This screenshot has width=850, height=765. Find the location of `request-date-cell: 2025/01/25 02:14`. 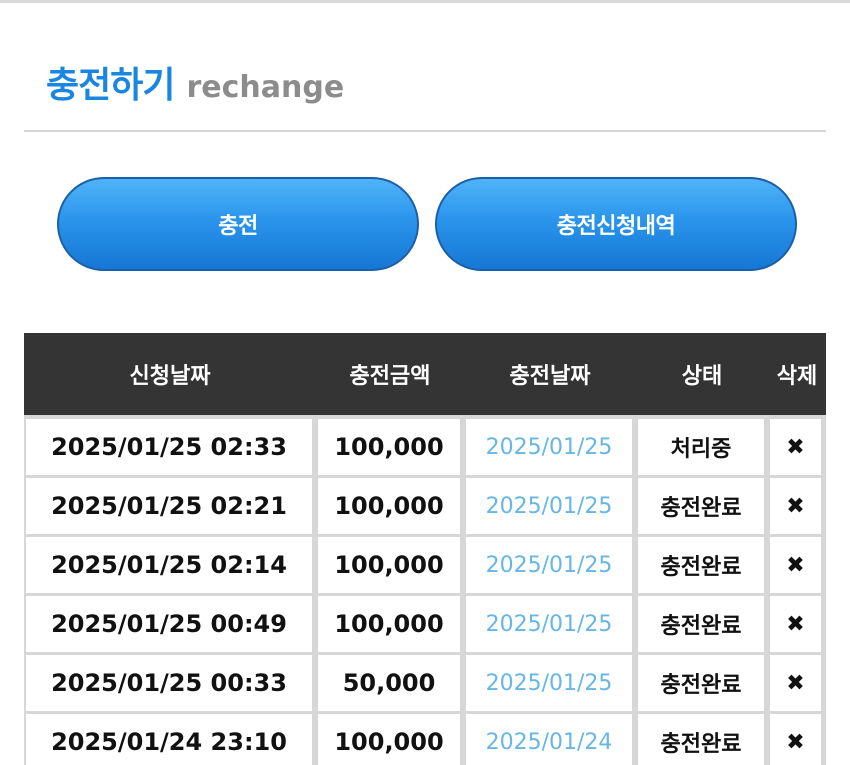

request-date-cell: 2025/01/25 02:14 is located at coordinates (169, 565).